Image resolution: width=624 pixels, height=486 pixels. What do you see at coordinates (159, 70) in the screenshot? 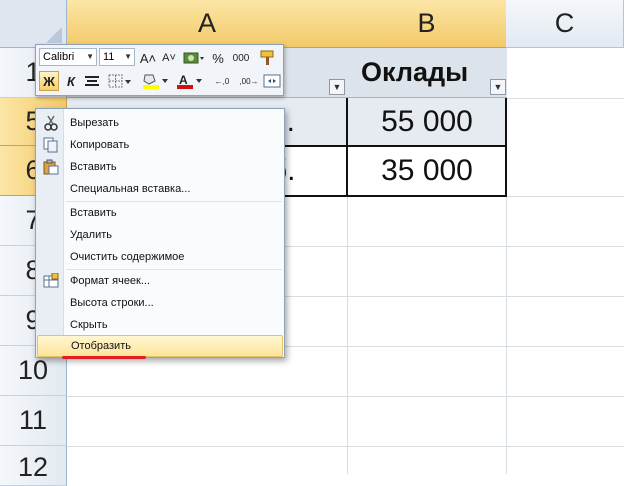
I see `mini-toolbar: Calibri ▼ 11 ▼ A˄ A˅ % 000 Ж К A ←,0 ,00→` at bounding box center [159, 70].